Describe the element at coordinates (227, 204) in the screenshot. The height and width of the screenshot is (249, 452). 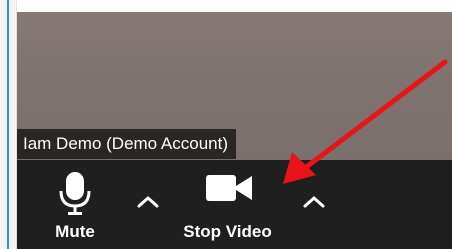
I see `stop-video-button: Stop Video` at that location.